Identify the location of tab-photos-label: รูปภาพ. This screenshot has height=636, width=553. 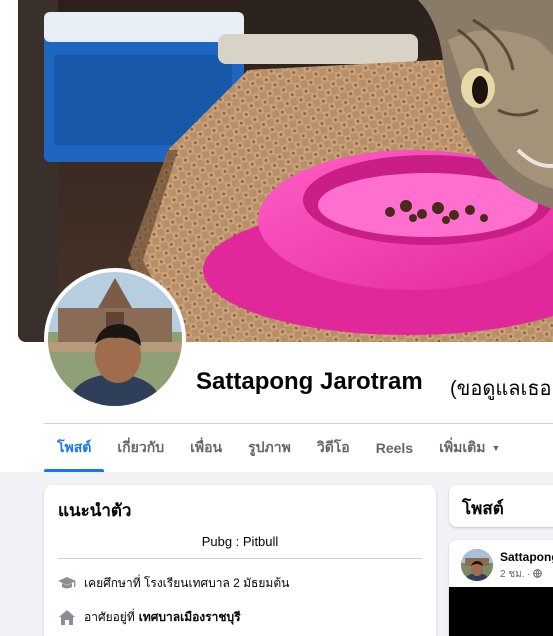
(269, 447).